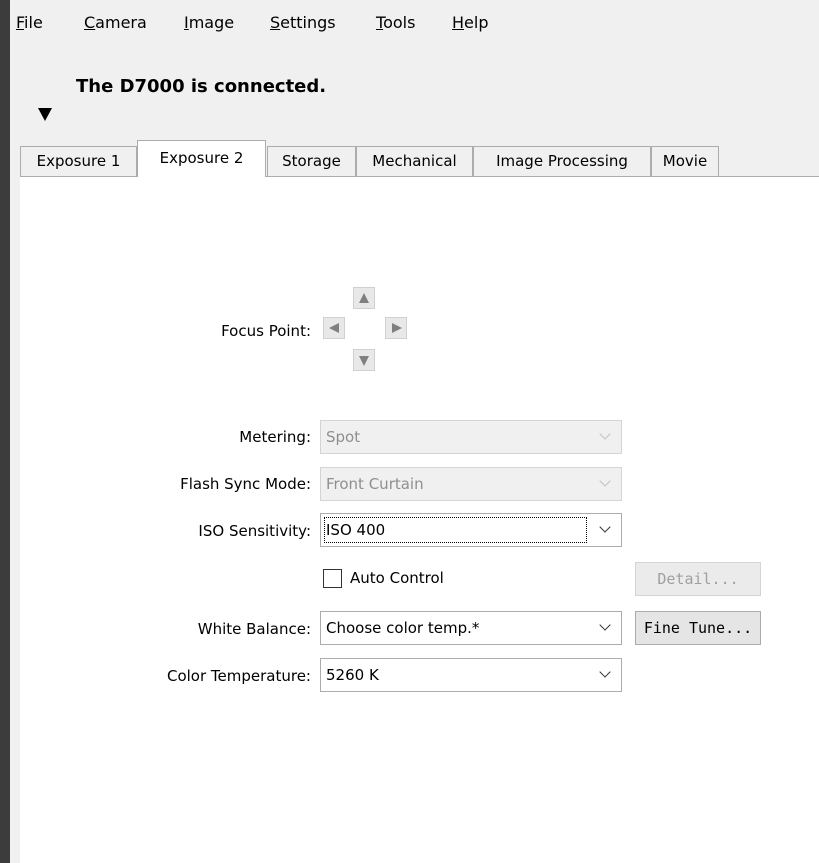  Describe the element at coordinates (685, 161) in the screenshot. I see `tab-movie: Movie` at that location.